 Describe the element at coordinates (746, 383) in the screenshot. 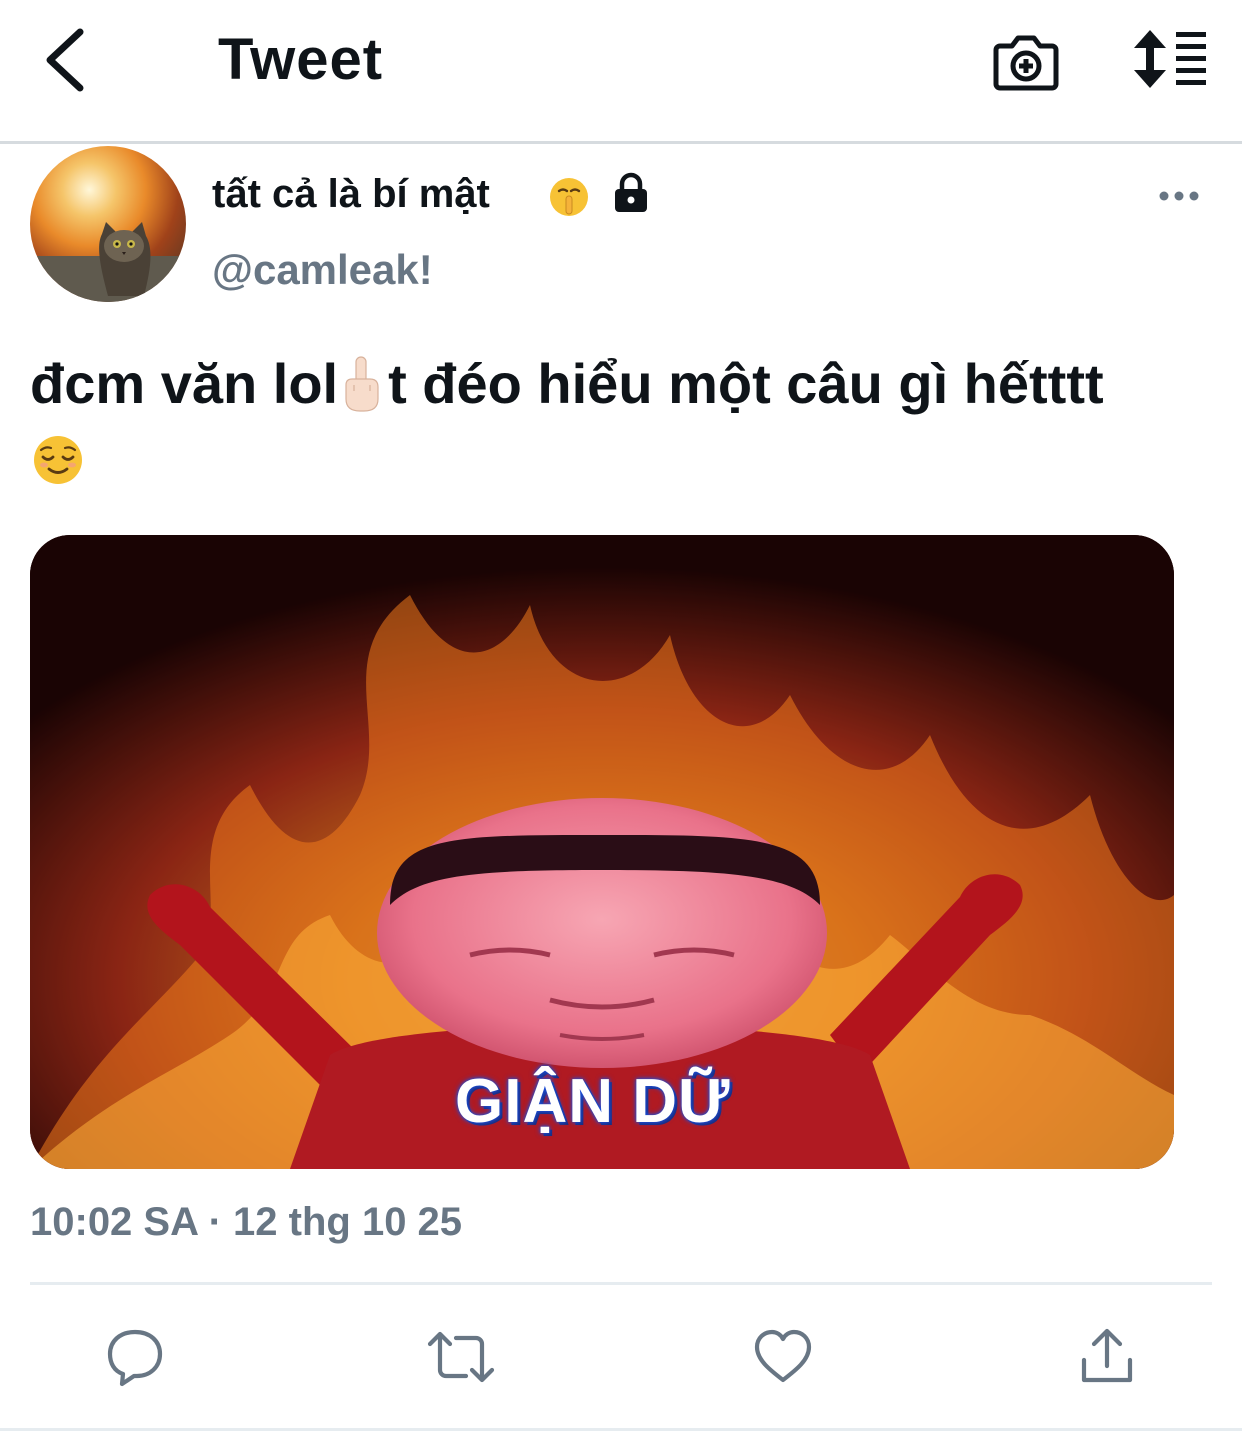

I see `tweet-text-part2: t đéo hiểu một câu gì hếtttt` at that location.